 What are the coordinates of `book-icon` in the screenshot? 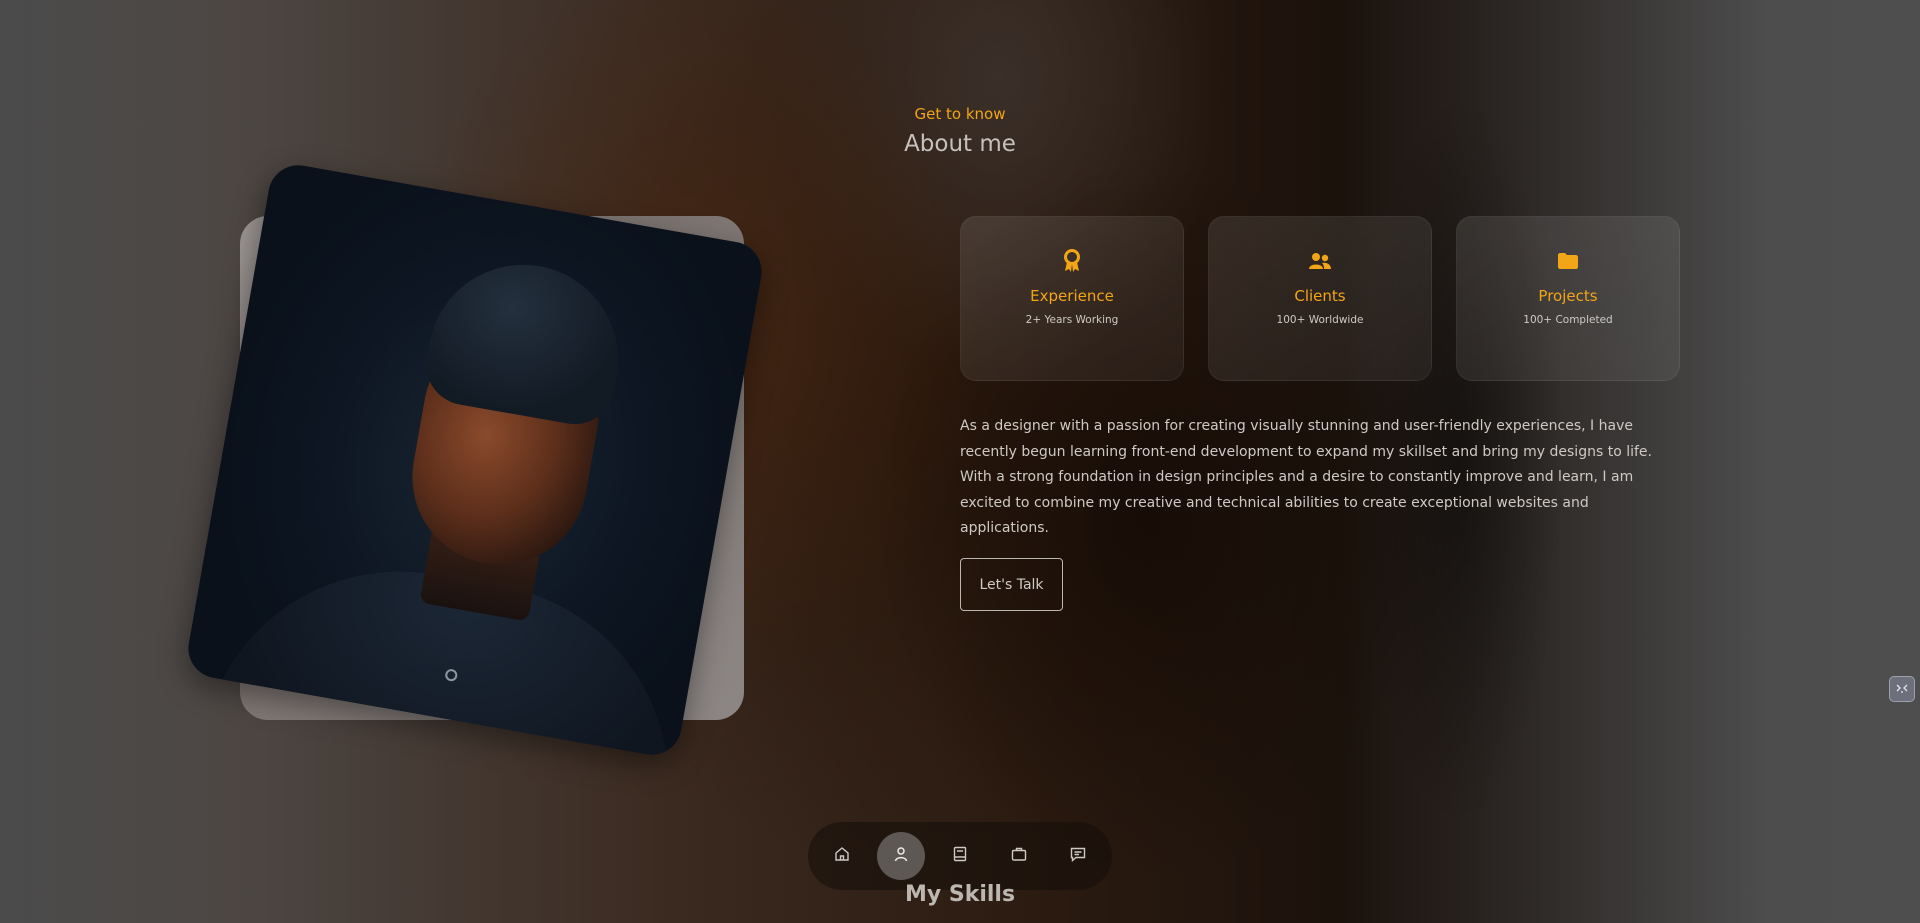 It's located at (960, 856).